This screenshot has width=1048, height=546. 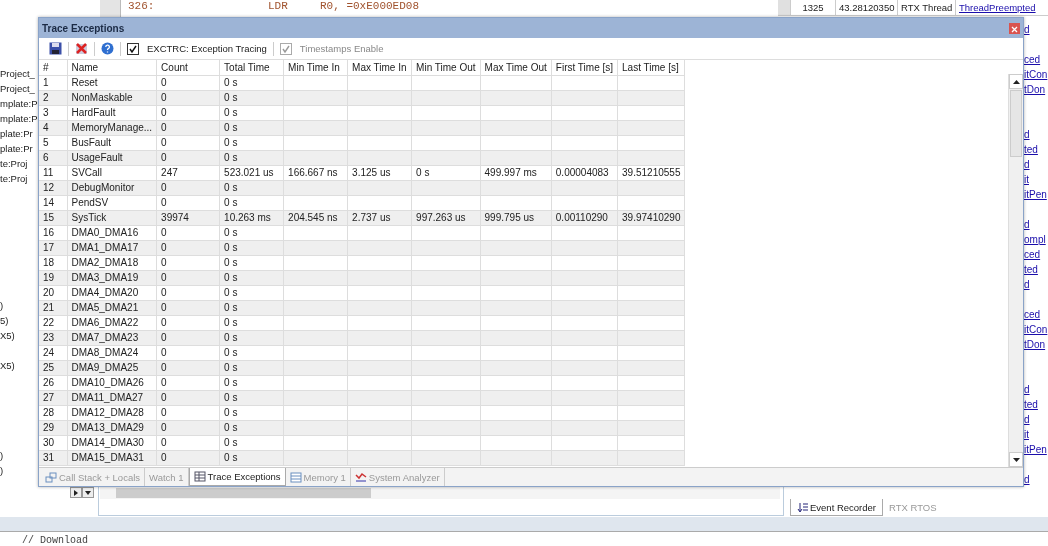 What do you see at coordinates (237, 477) in the screenshot?
I see `panel-tab: Trace Exceptions` at bounding box center [237, 477].